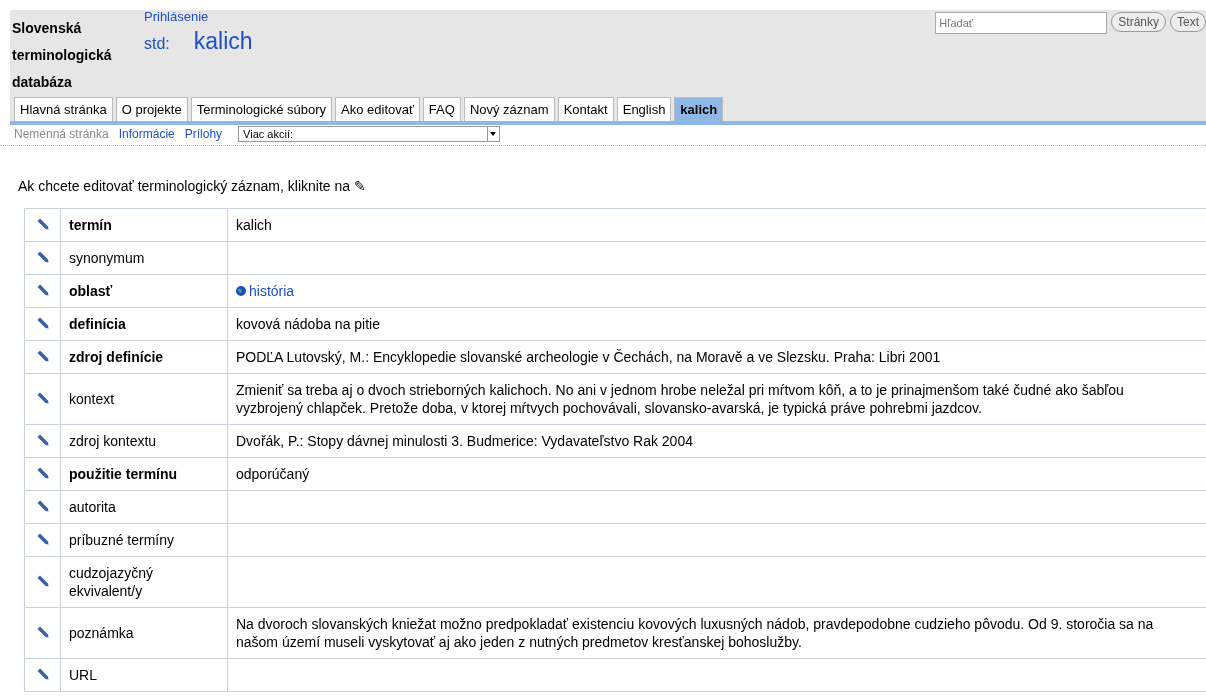 This screenshot has height=700, width=1206. What do you see at coordinates (192, 186) in the screenshot?
I see `instruction-text: Ak chcete editovať terminologický záznam, kliknite na ✎` at bounding box center [192, 186].